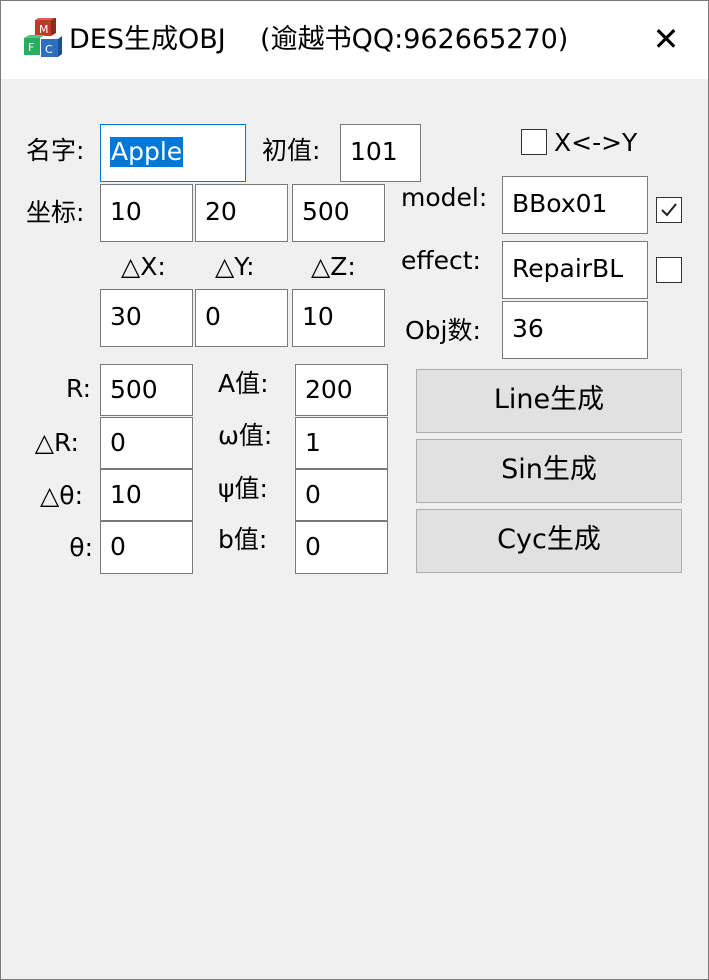 This screenshot has height=980, width=709. I want to click on close-icon: ✕, so click(666, 39).